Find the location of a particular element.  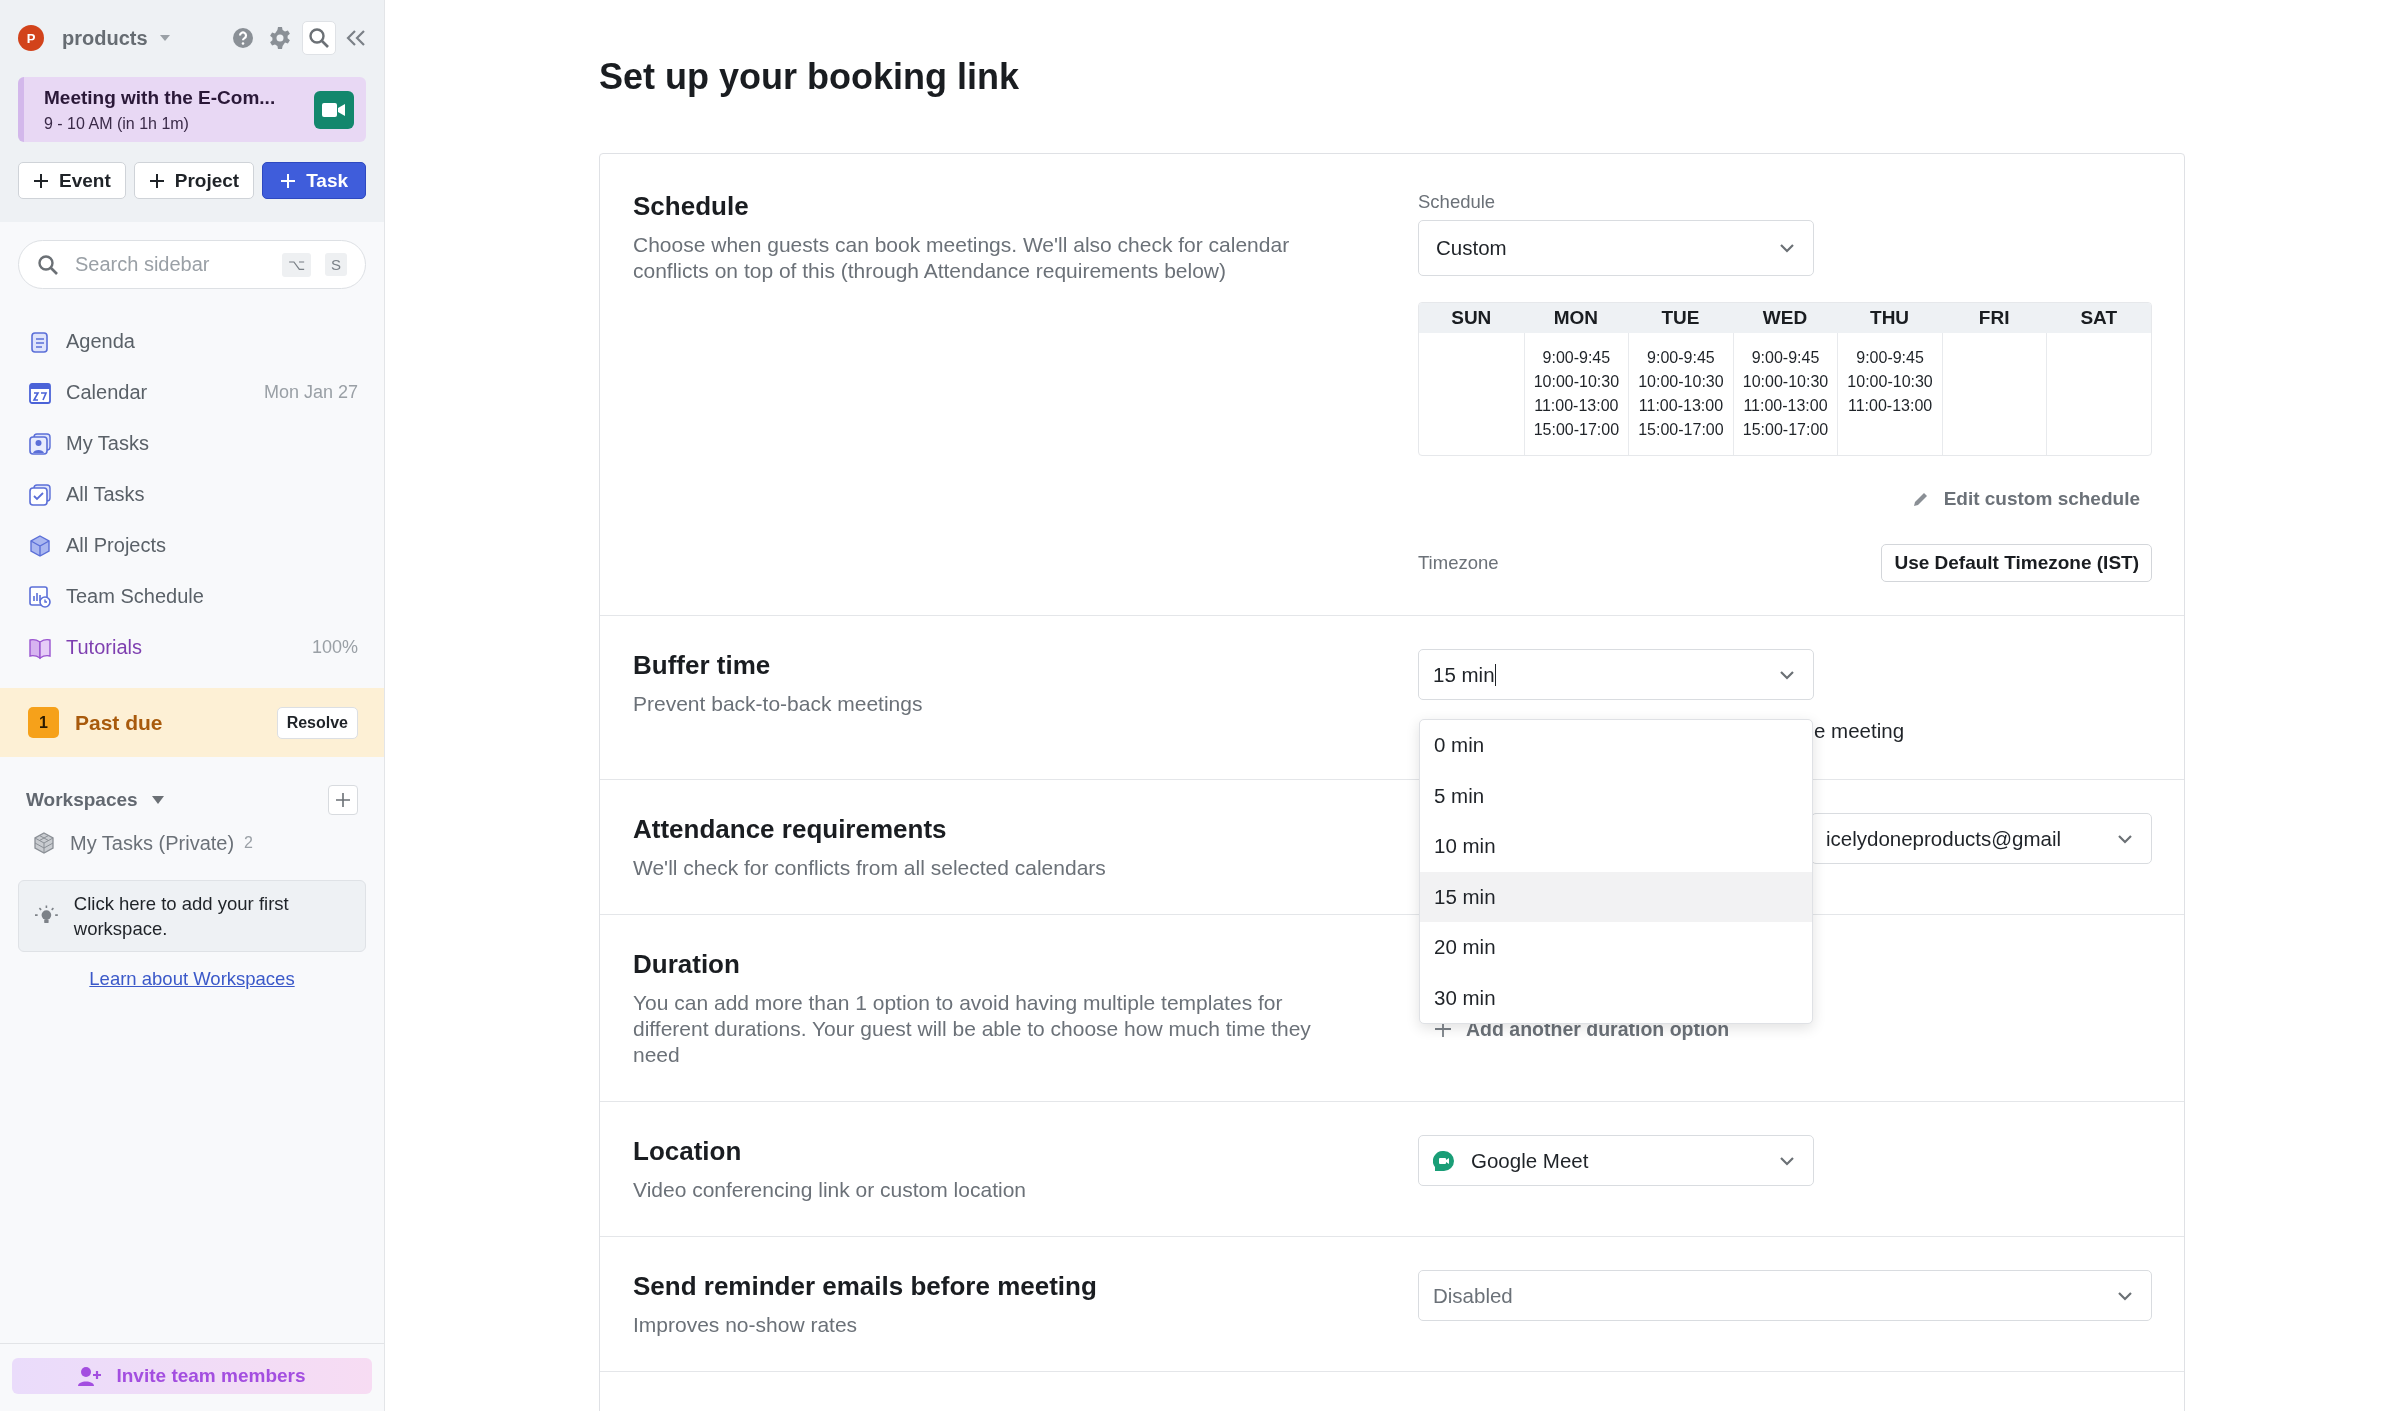

help-icon is located at coordinates (243, 38).